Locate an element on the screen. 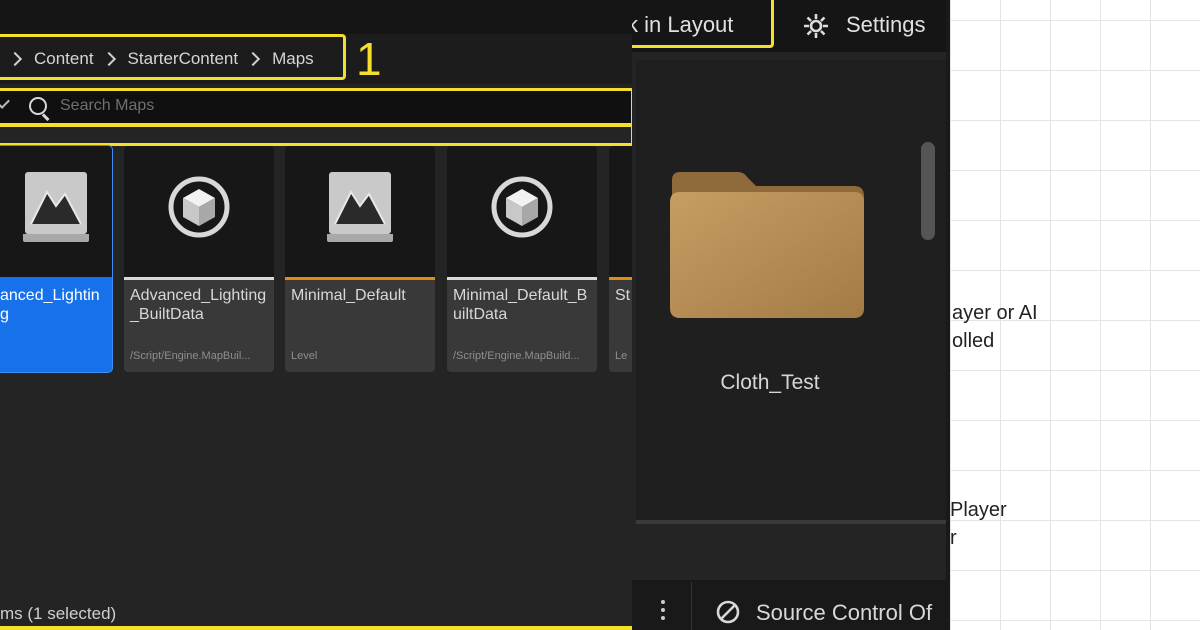 The height and width of the screenshot is (630, 1200). gear-icon is located at coordinates (816, 26).